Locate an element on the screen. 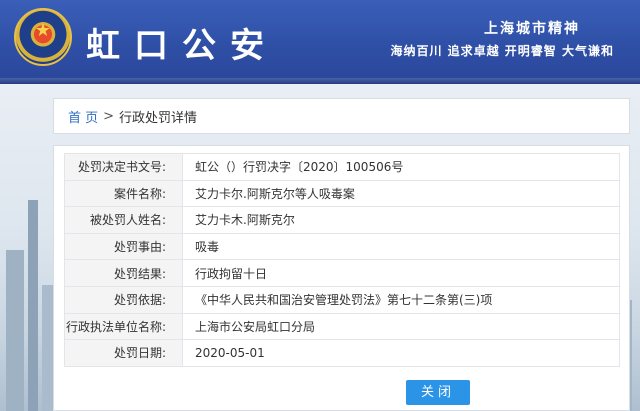 Image resolution: width=640 pixels, height=411 pixels. field-label: 被处罚人姓名: is located at coordinates (123, 220).